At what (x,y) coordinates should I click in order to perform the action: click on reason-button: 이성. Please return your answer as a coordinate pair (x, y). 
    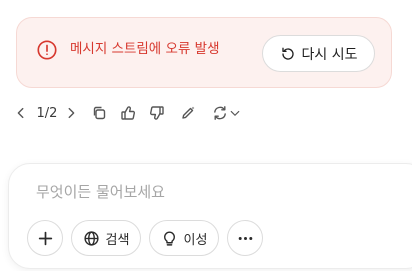
    Looking at the image, I should click on (184, 238).